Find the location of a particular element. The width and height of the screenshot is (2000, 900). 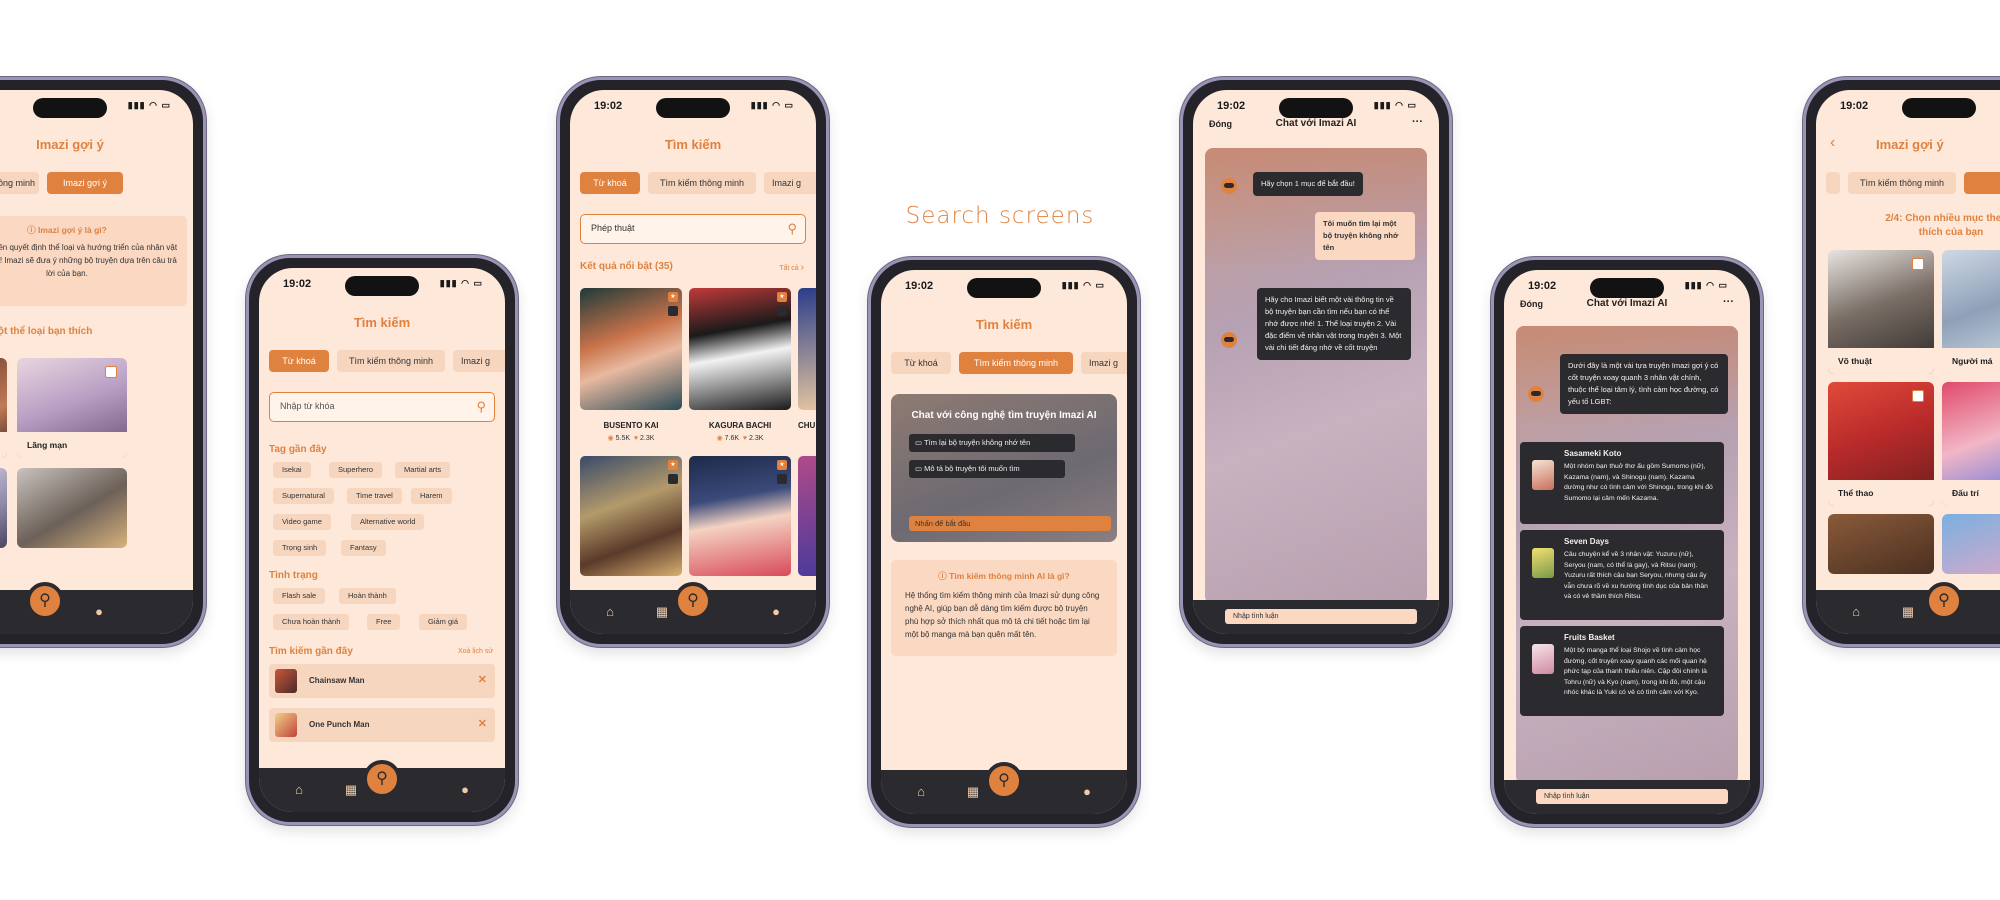

tag-chip: Alternative world is located at coordinates (388, 522).